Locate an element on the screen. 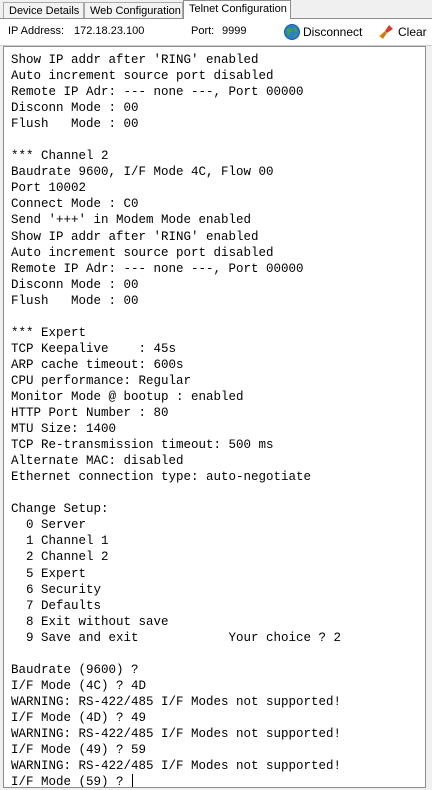 The height and width of the screenshot is (790, 432). text-cursor is located at coordinates (133, 780).